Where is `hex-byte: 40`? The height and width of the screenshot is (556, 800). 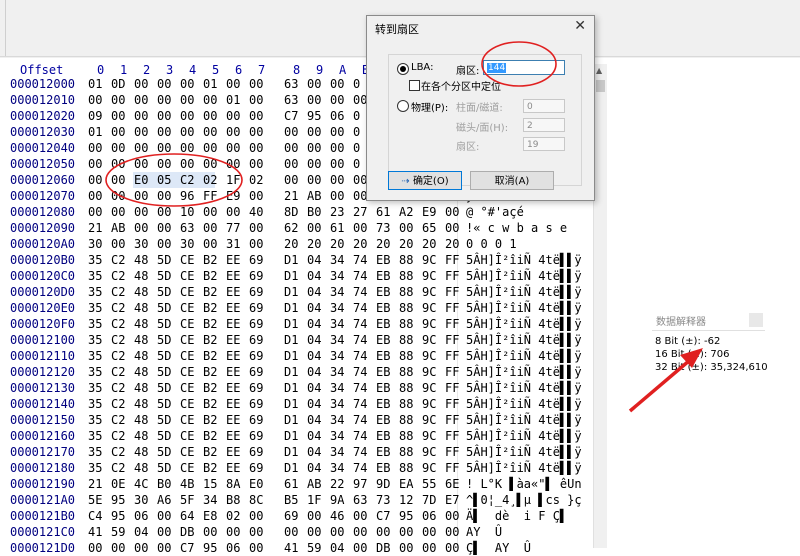
hex-byte: 40 is located at coordinates (256, 212).